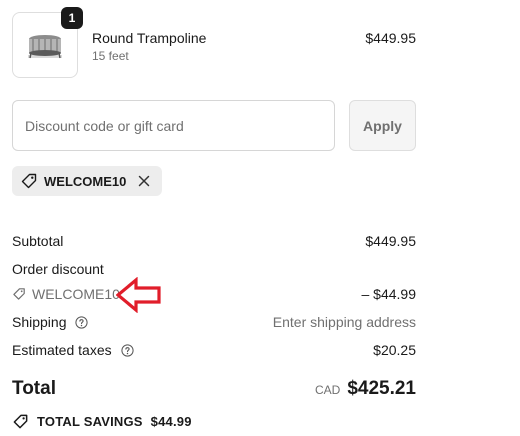 The height and width of the screenshot is (436, 520). I want to click on shipping-label: Shipping, so click(39, 322).